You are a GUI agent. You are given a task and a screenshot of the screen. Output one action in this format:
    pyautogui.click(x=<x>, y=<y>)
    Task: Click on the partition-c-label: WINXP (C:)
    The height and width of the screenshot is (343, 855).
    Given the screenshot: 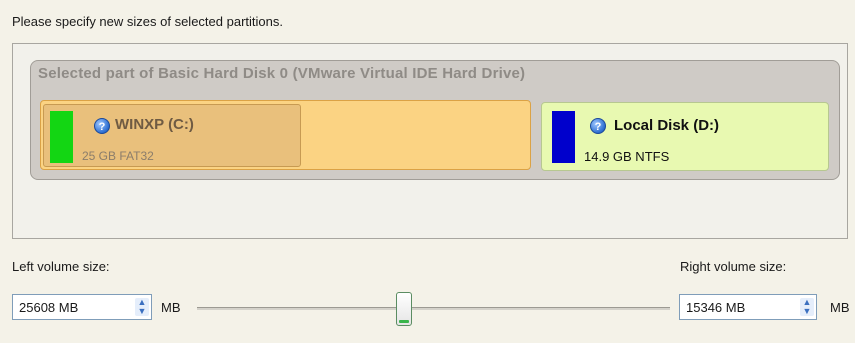 What is the action you would take?
    pyautogui.click(x=154, y=124)
    